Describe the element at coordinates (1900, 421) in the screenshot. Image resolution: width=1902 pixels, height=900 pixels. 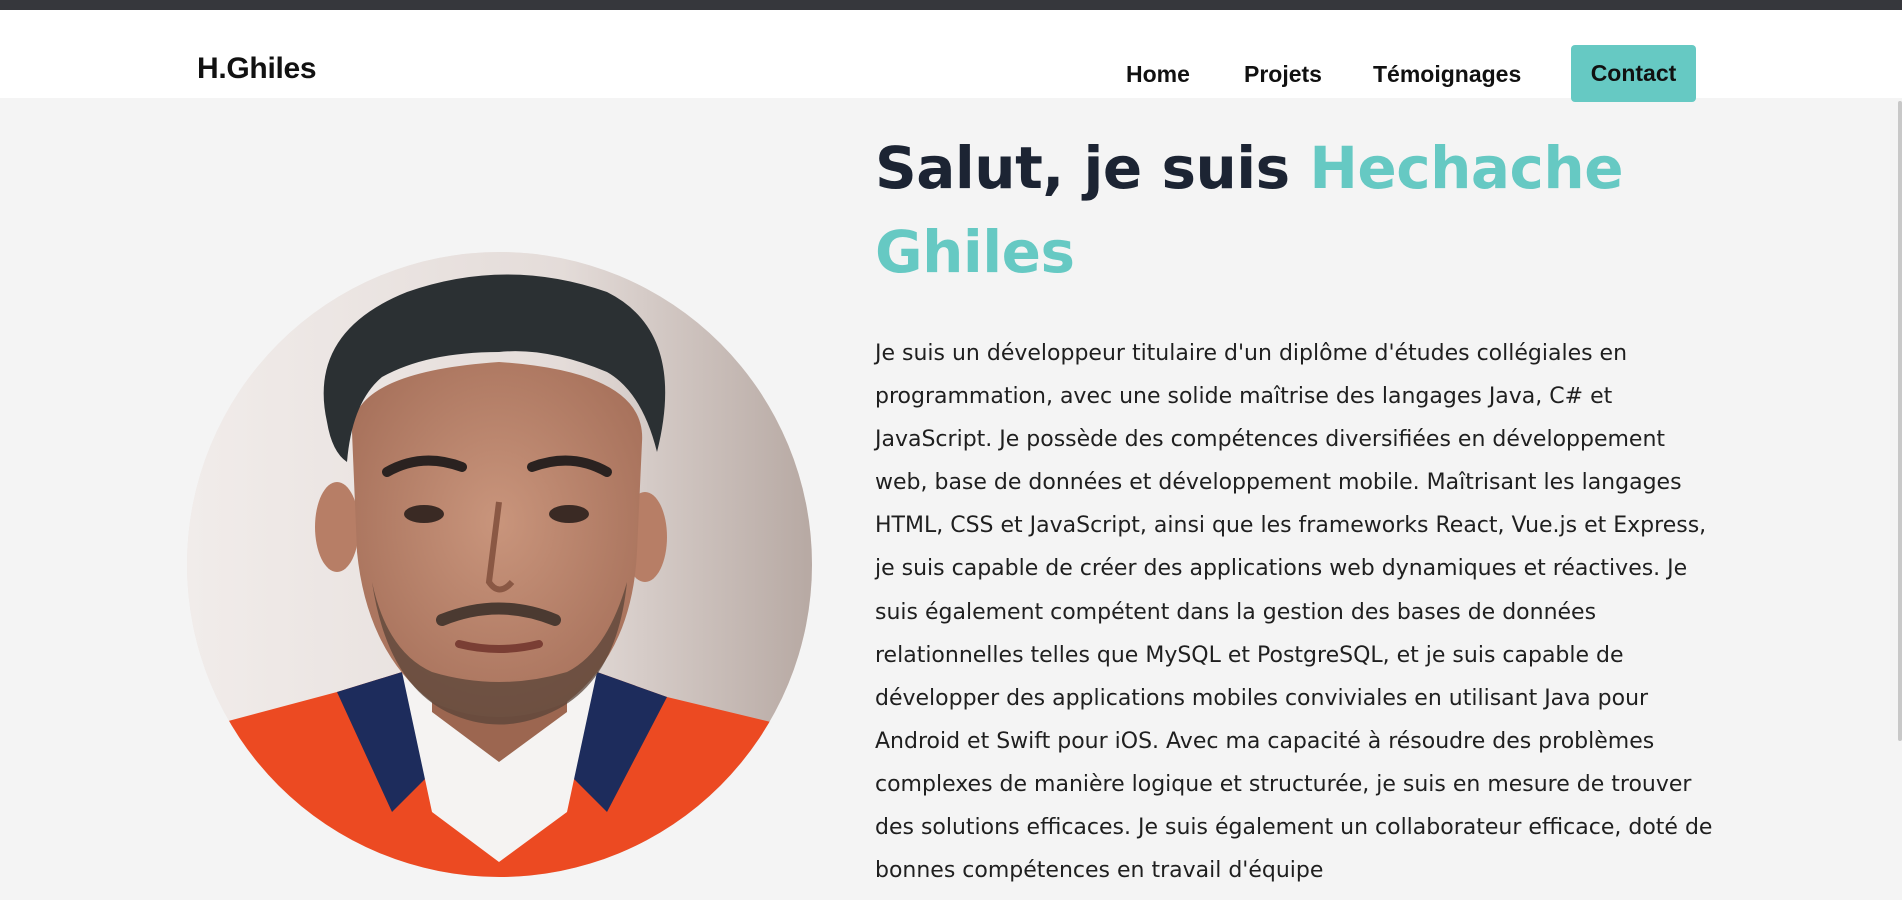
I see `page-scrollbar` at that location.